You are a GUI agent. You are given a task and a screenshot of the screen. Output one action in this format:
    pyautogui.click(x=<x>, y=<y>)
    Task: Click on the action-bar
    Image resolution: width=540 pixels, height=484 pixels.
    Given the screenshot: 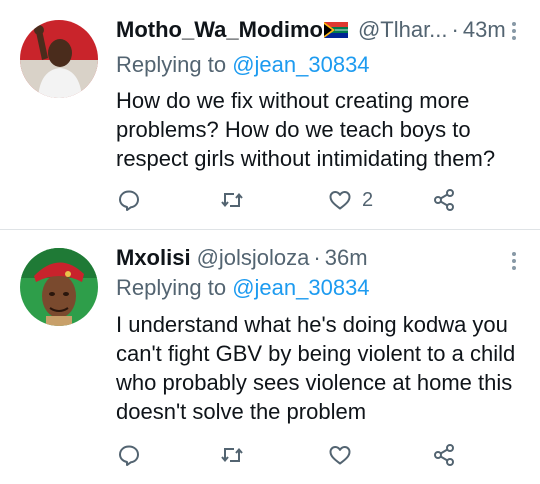 What is the action you would take?
    pyautogui.click(x=270, y=455)
    